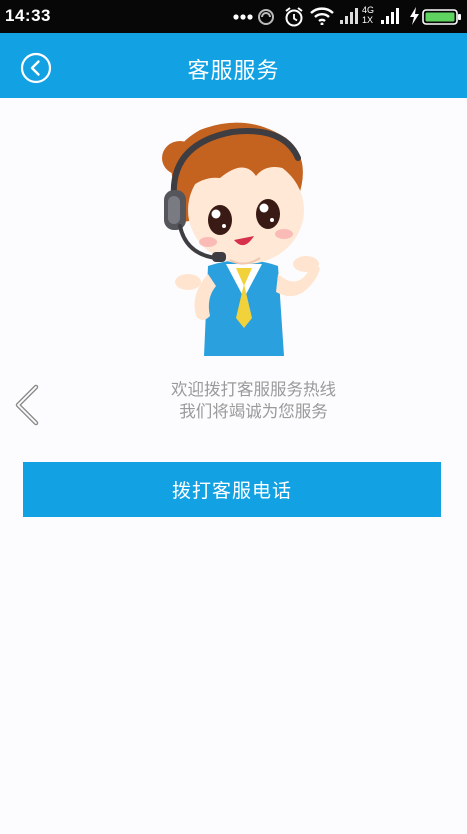 The width and height of the screenshot is (467, 834). What do you see at coordinates (233, 71) in the screenshot?
I see `page-title: 客服服务` at bounding box center [233, 71].